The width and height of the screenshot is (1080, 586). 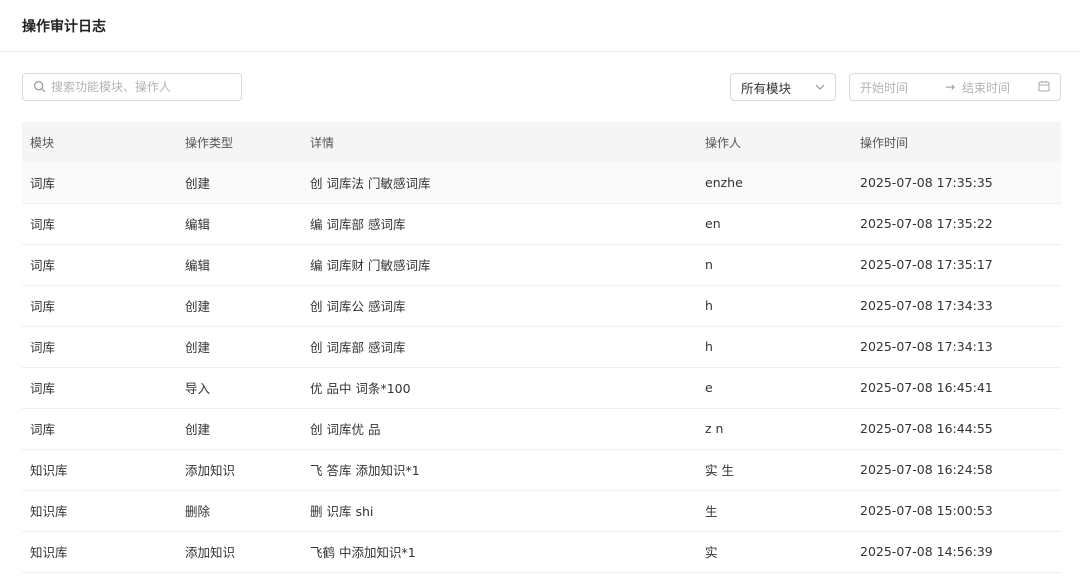 I want to click on filter-toolbar: 所有模块 开始时间 → 结束时间, so click(x=540, y=87).